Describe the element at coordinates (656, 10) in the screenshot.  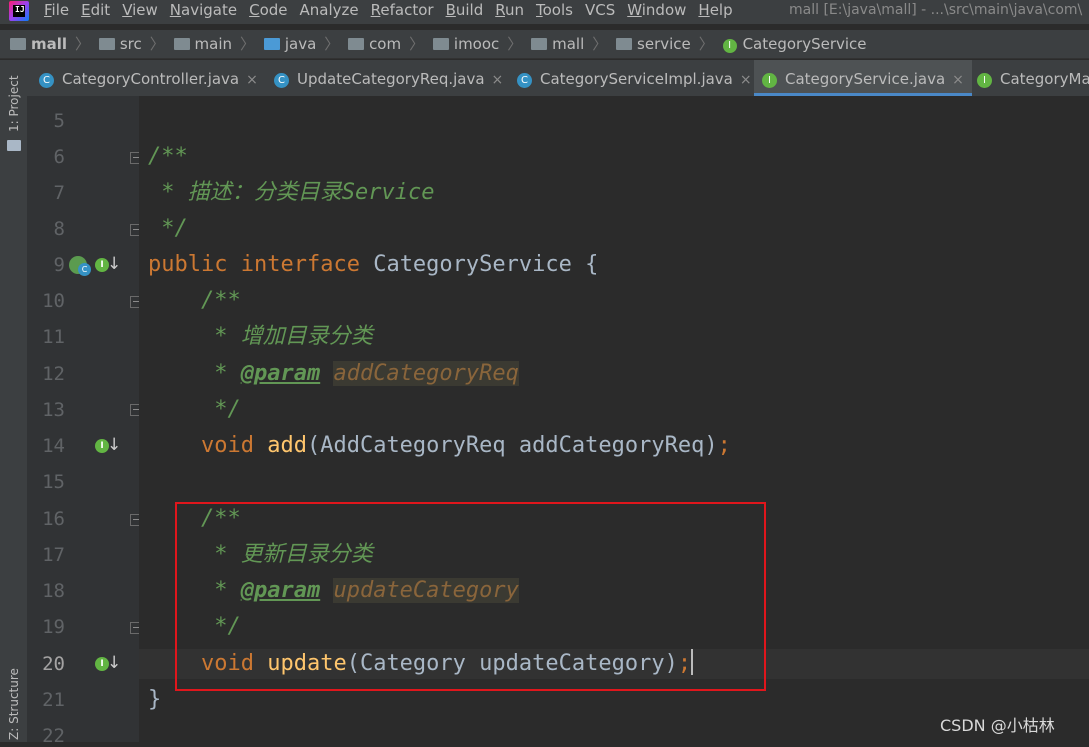
I see `menu-item-window: Window` at that location.